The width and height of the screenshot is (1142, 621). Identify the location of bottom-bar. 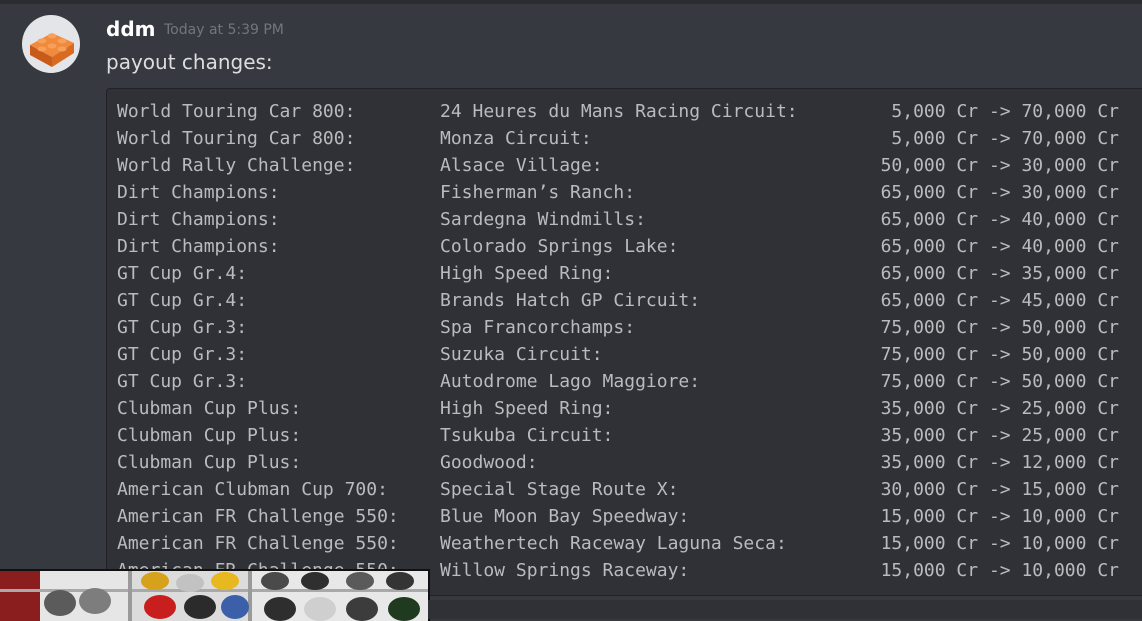
(785, 609).